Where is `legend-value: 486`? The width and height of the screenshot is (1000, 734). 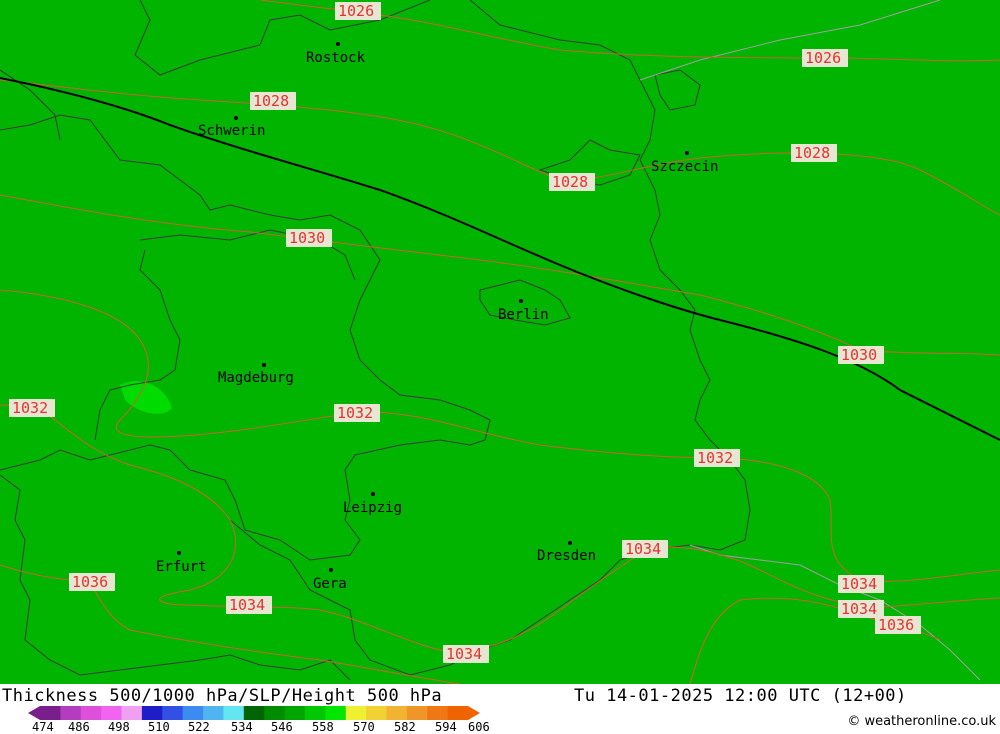 legend-value: 486 is located at coordinates (79, 727).